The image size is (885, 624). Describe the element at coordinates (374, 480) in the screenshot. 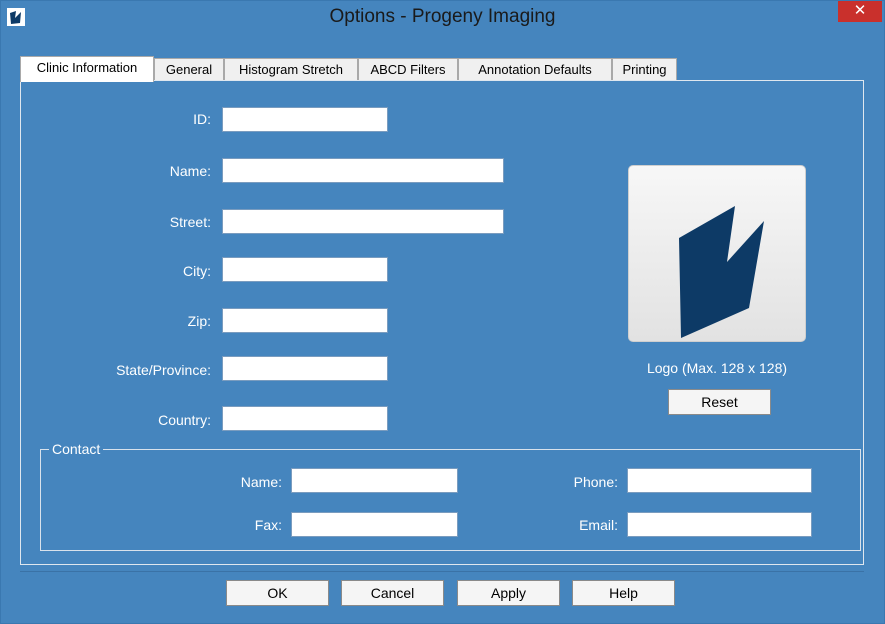

I see `contact-name-input` at that location.